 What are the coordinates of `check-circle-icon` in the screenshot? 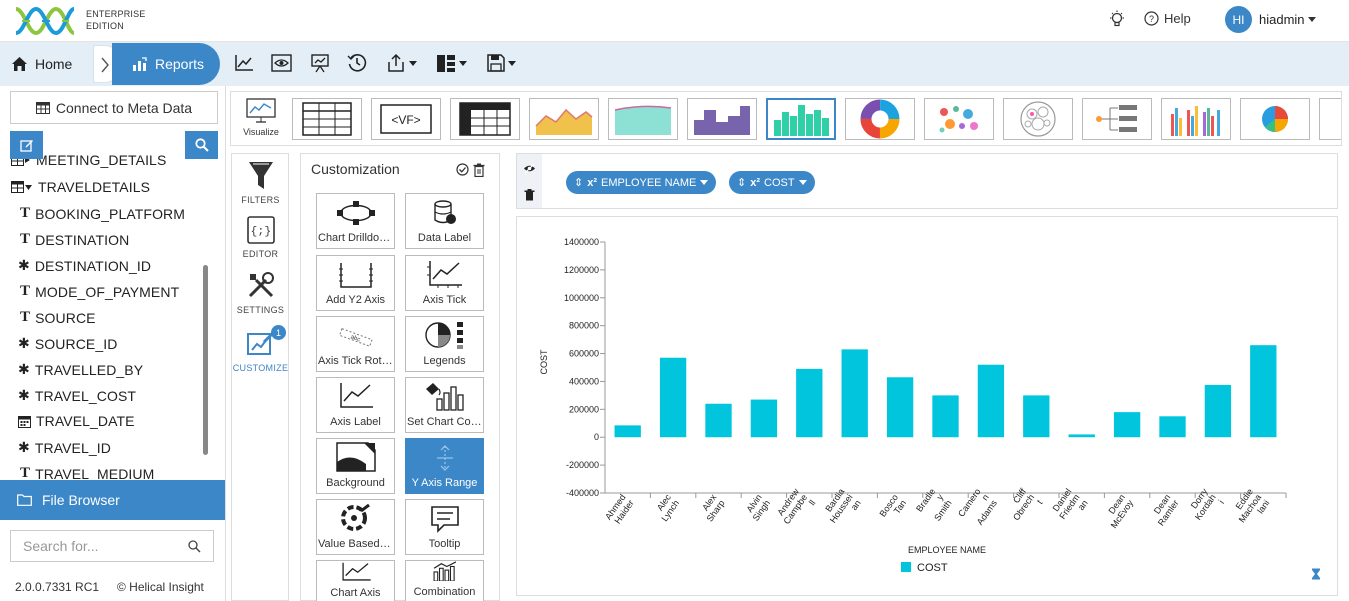 It's located at (462, 169).